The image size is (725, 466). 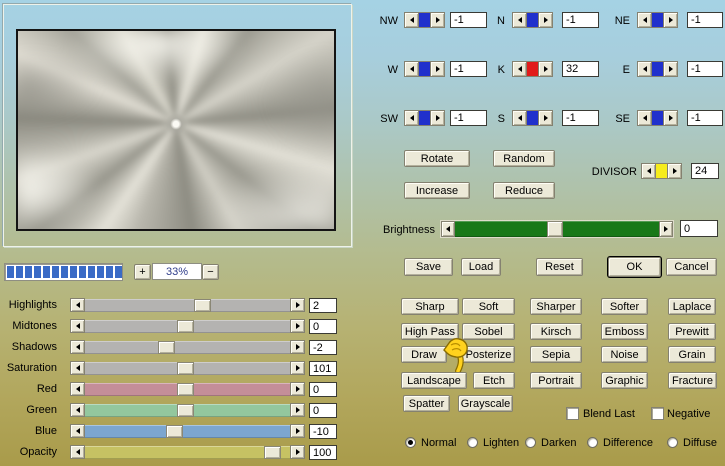 I want to click on kernel-ne-value: -1, so click(x=705, y=20).